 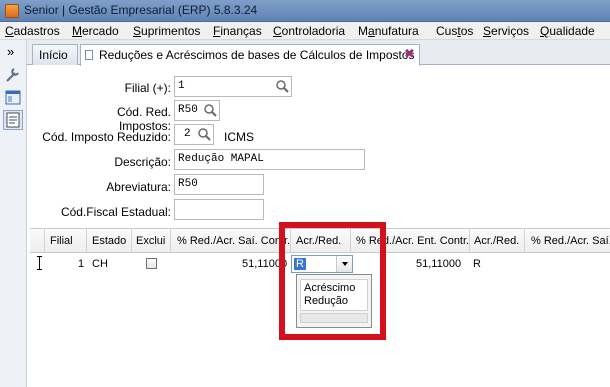 What do you see at coordinates (109, 241) in the screenshot?
I see `col-estado: Estado` at bounding box center [109, 241].